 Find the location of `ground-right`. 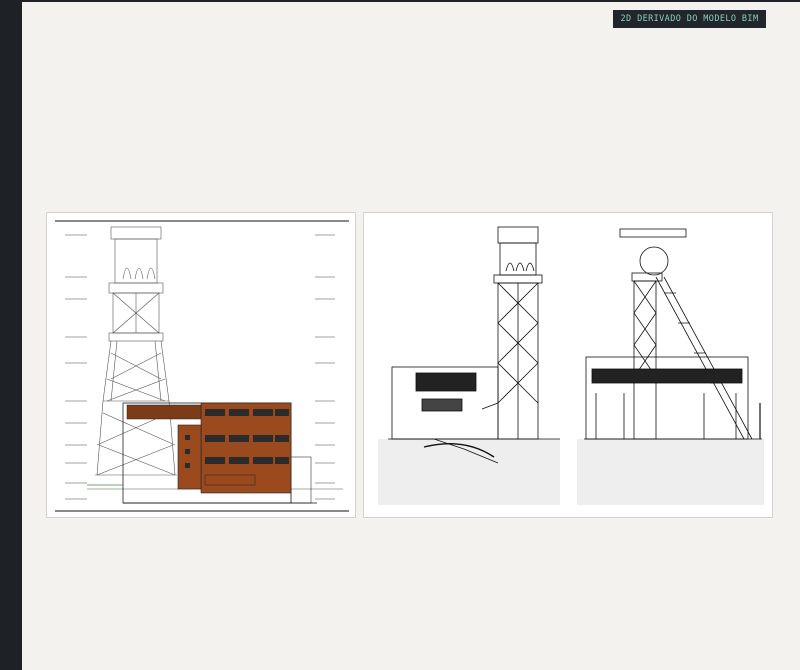

ground-right is located at coordinates (670, 472).